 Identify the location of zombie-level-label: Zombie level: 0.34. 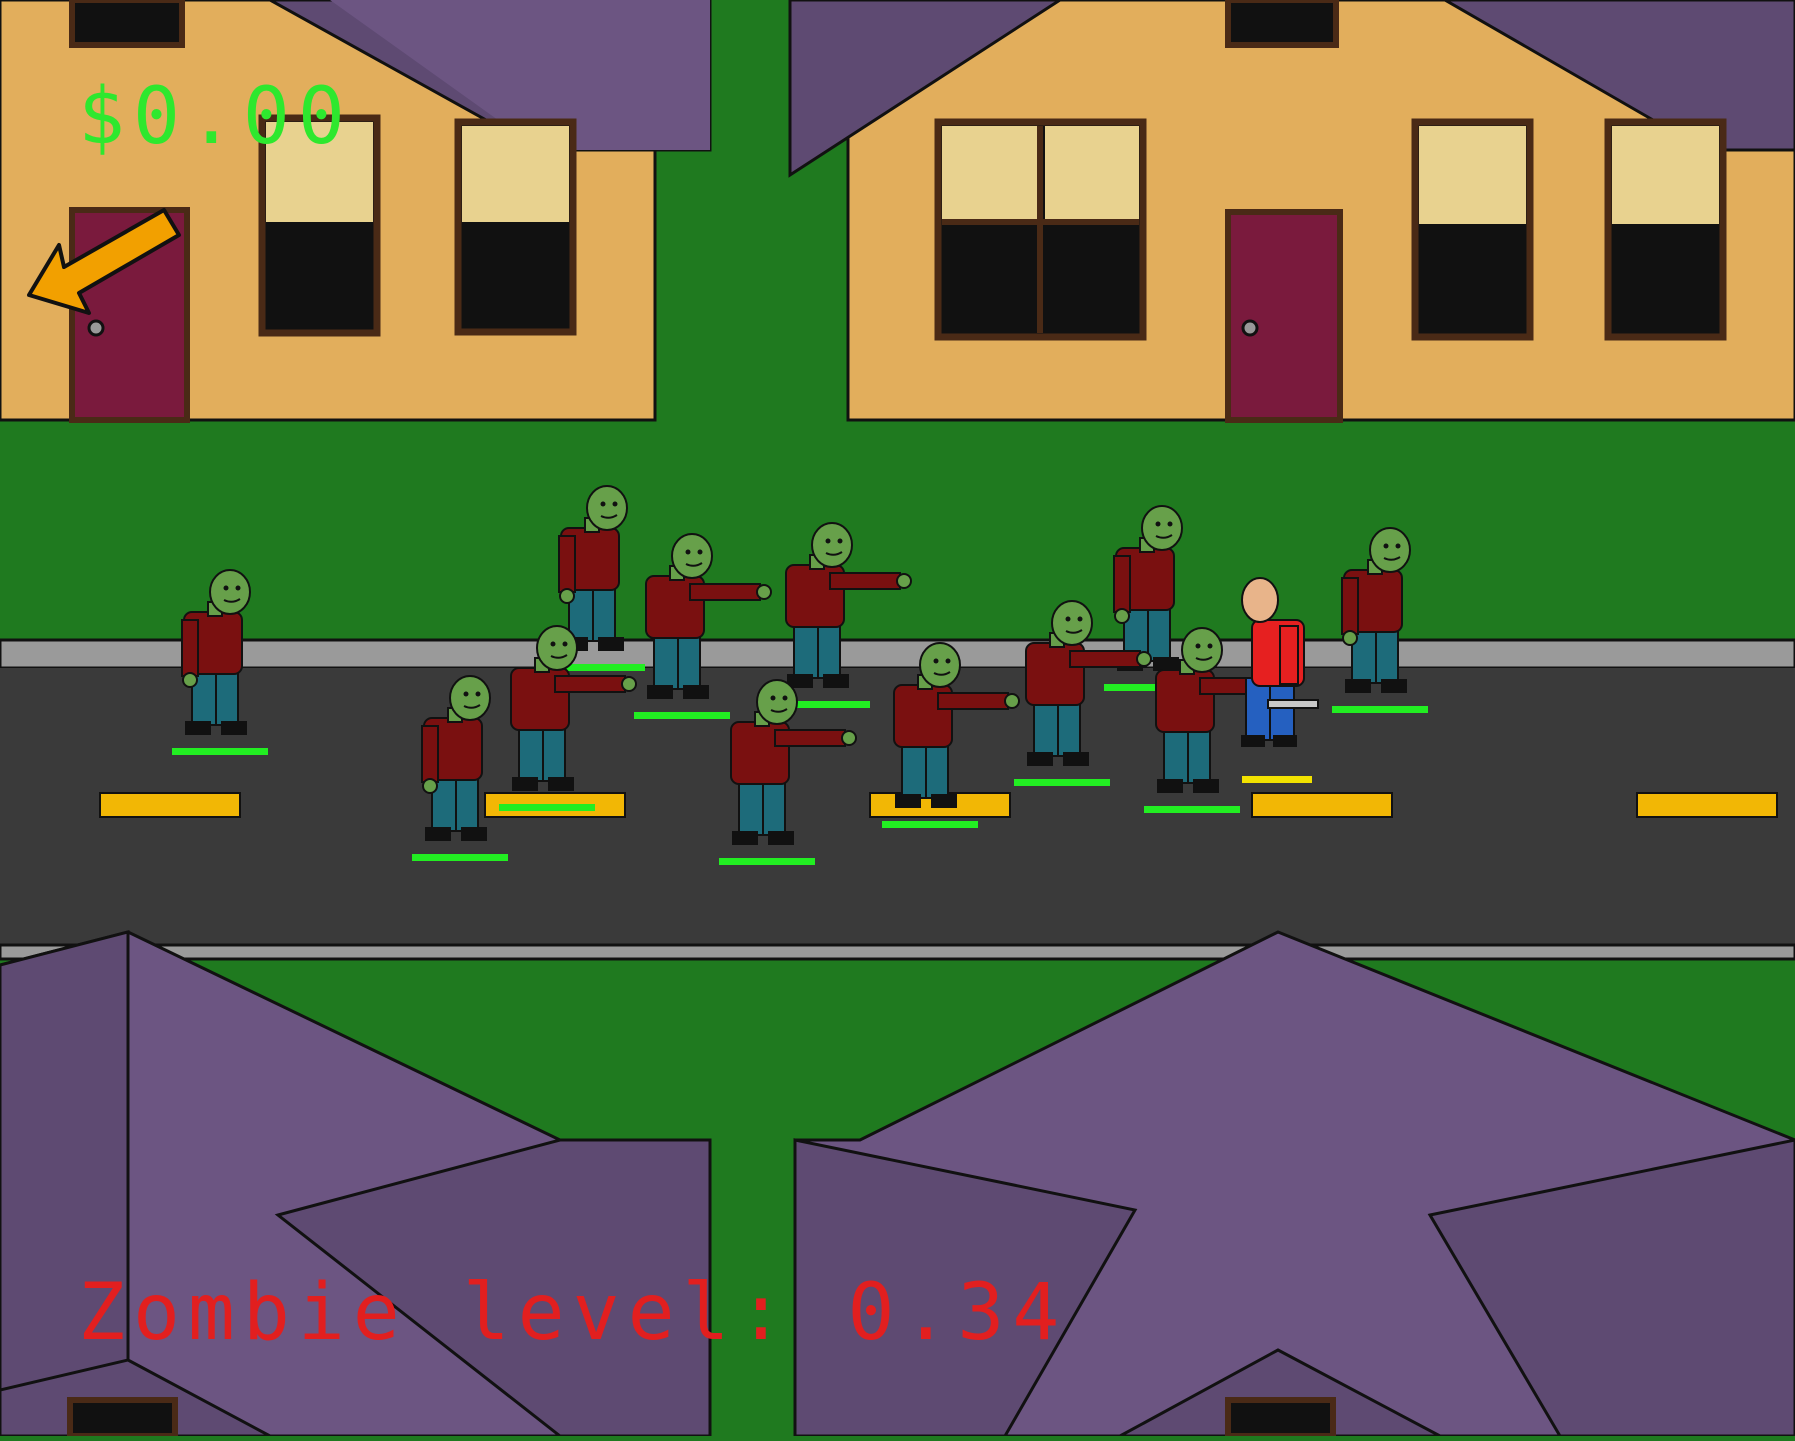
(573, 1313).